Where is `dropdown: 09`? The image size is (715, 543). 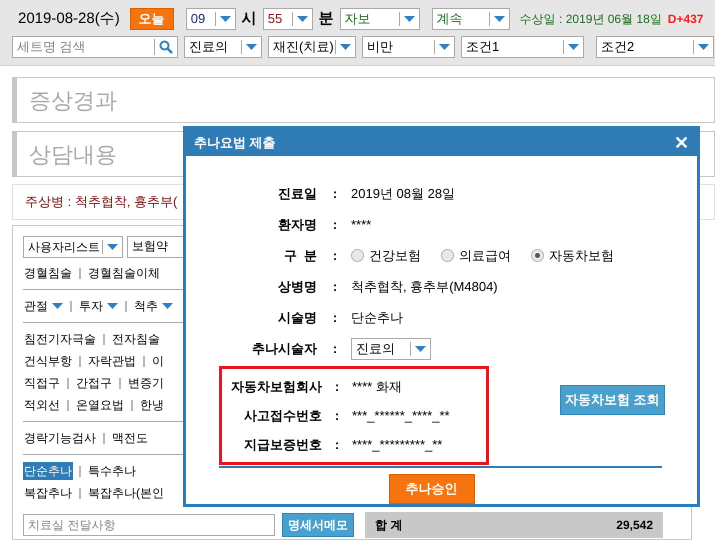 dropdown: 09 is located at coordinates (211, 19).